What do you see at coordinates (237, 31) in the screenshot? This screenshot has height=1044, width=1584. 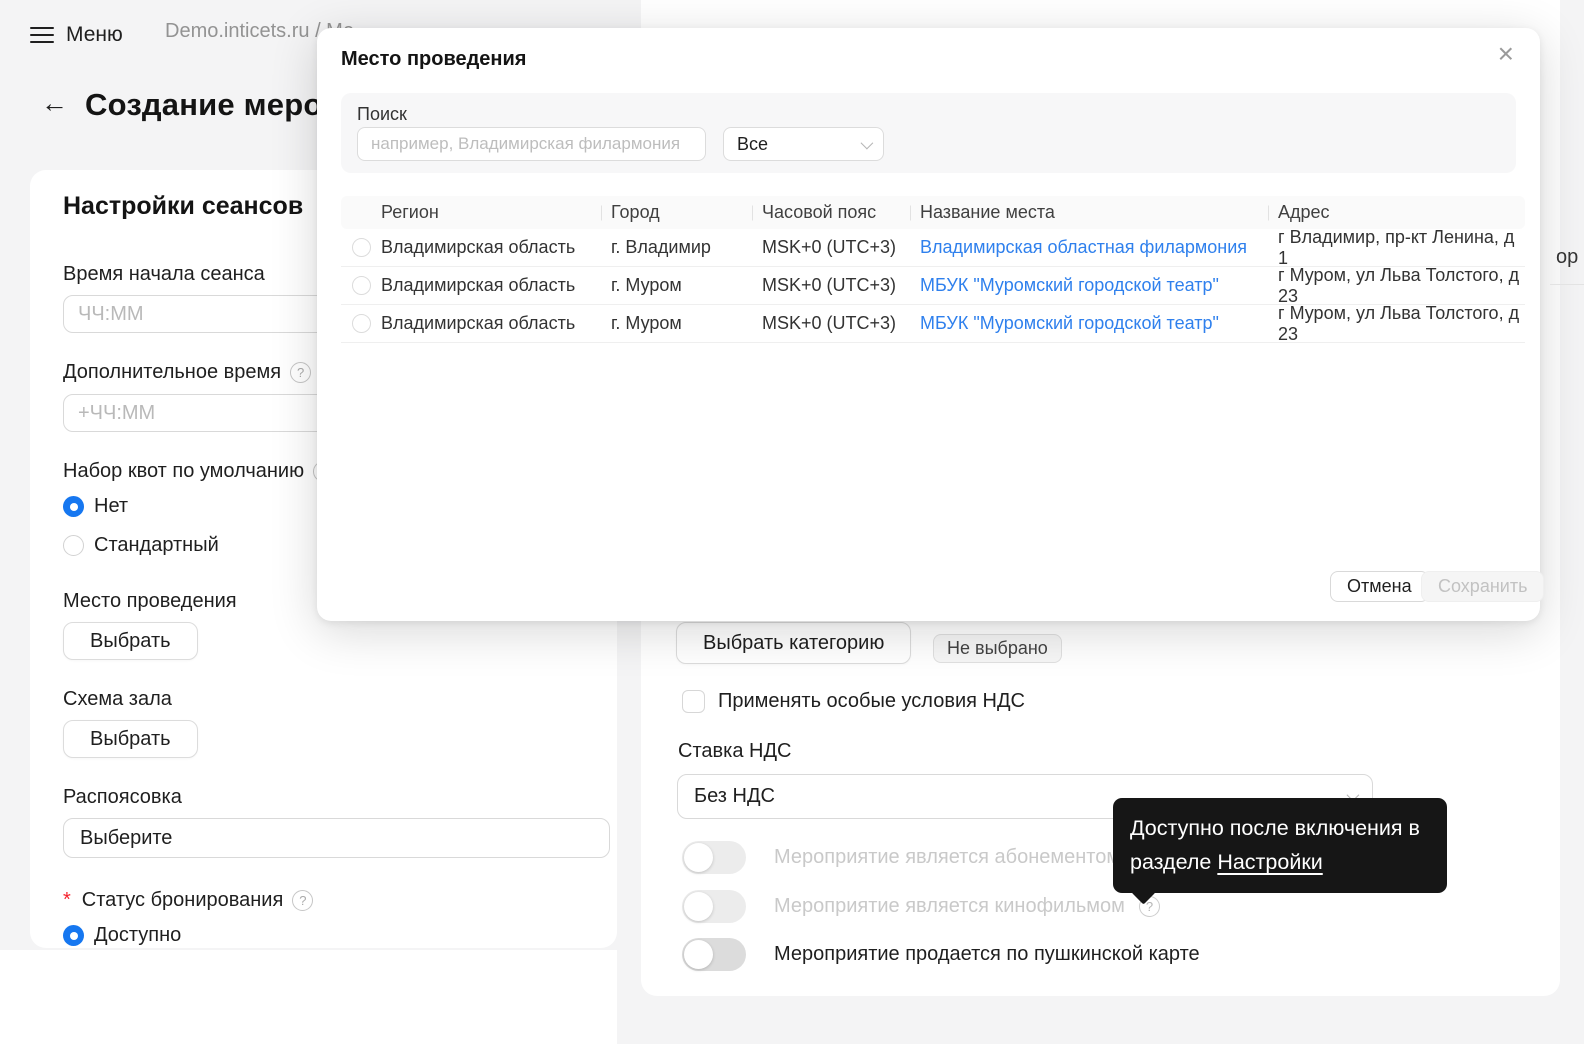 I see `breadcrumb-site: Demo.inticets.ru` at bounding box center [237, 31].